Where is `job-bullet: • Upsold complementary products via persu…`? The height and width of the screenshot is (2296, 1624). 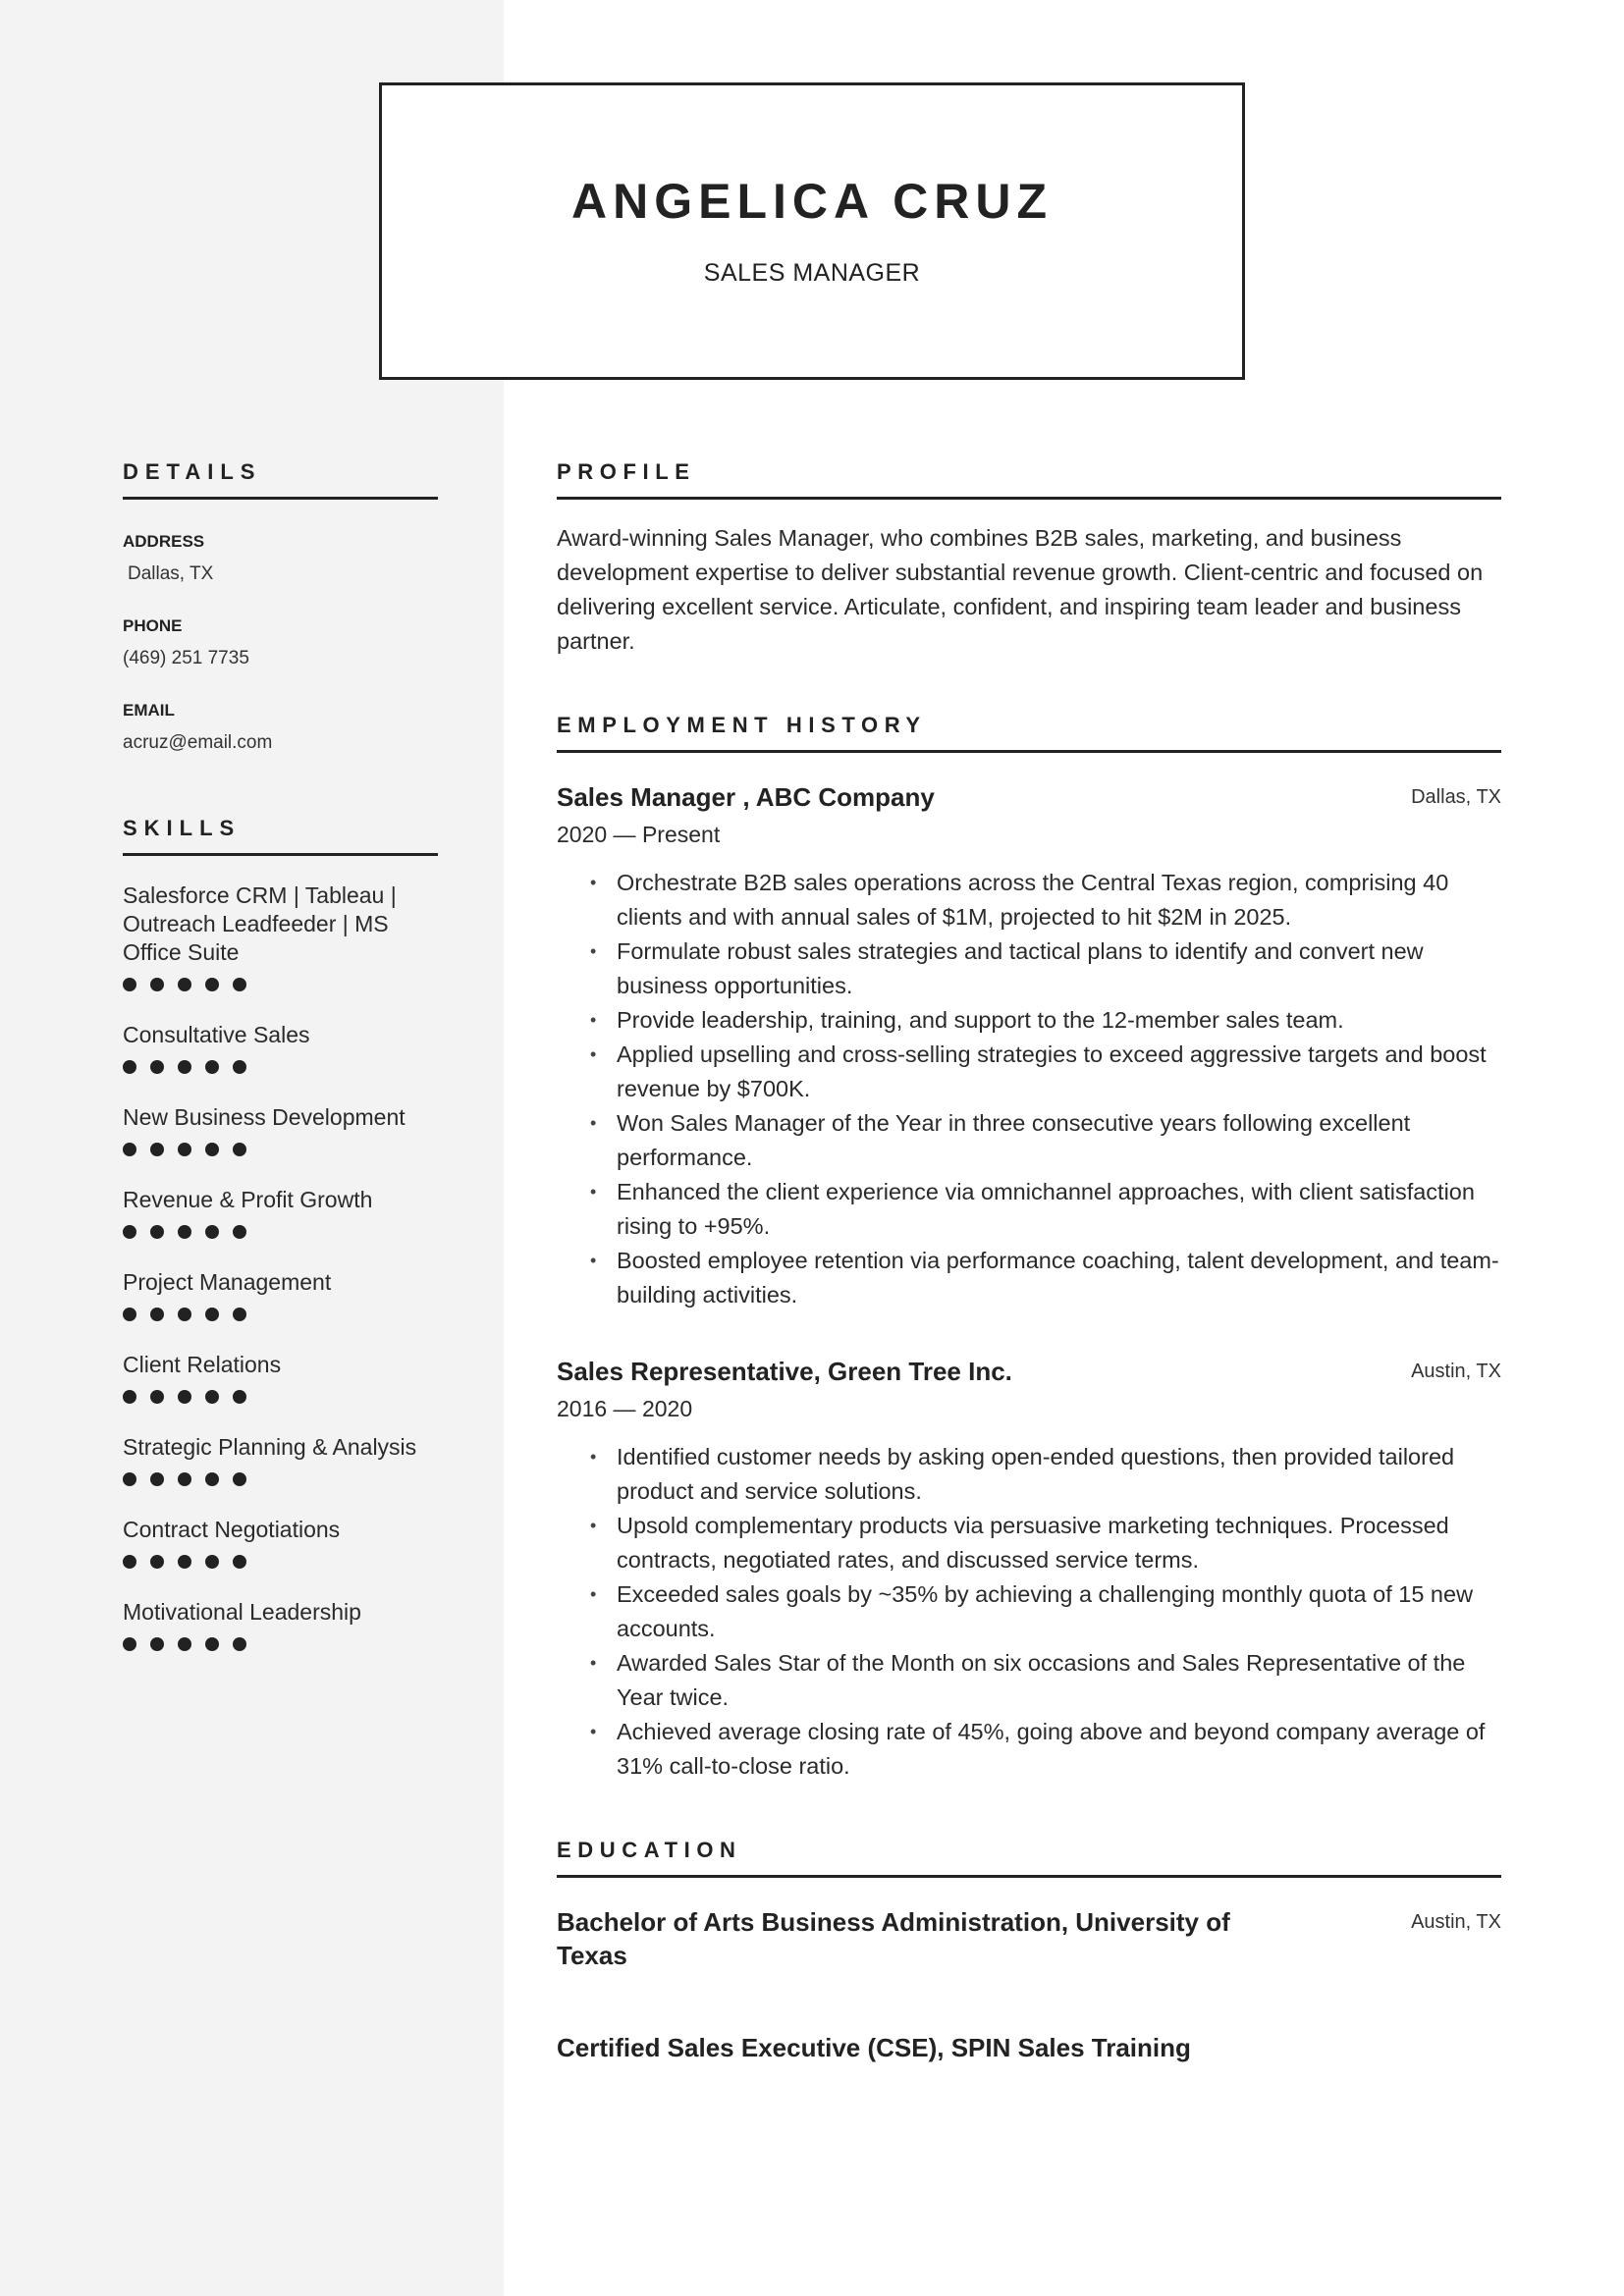
job-bullet: • Upsold complementary products via persu… is located at coordinates (1029, 1543).